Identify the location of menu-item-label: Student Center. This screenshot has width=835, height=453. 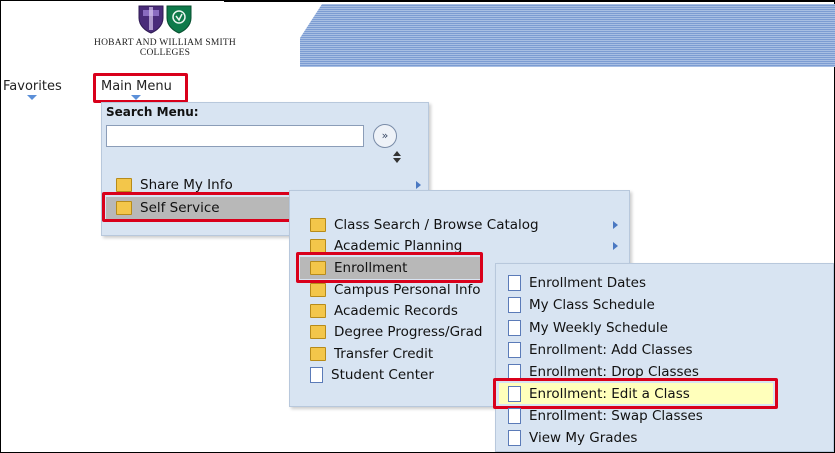
(382, 375).